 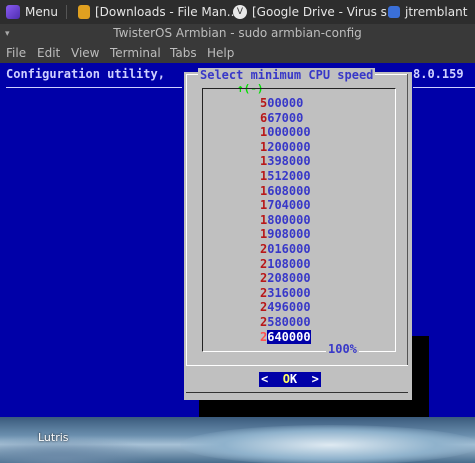 I want to click on twister-logo-icon, so click(x=13, y=12).